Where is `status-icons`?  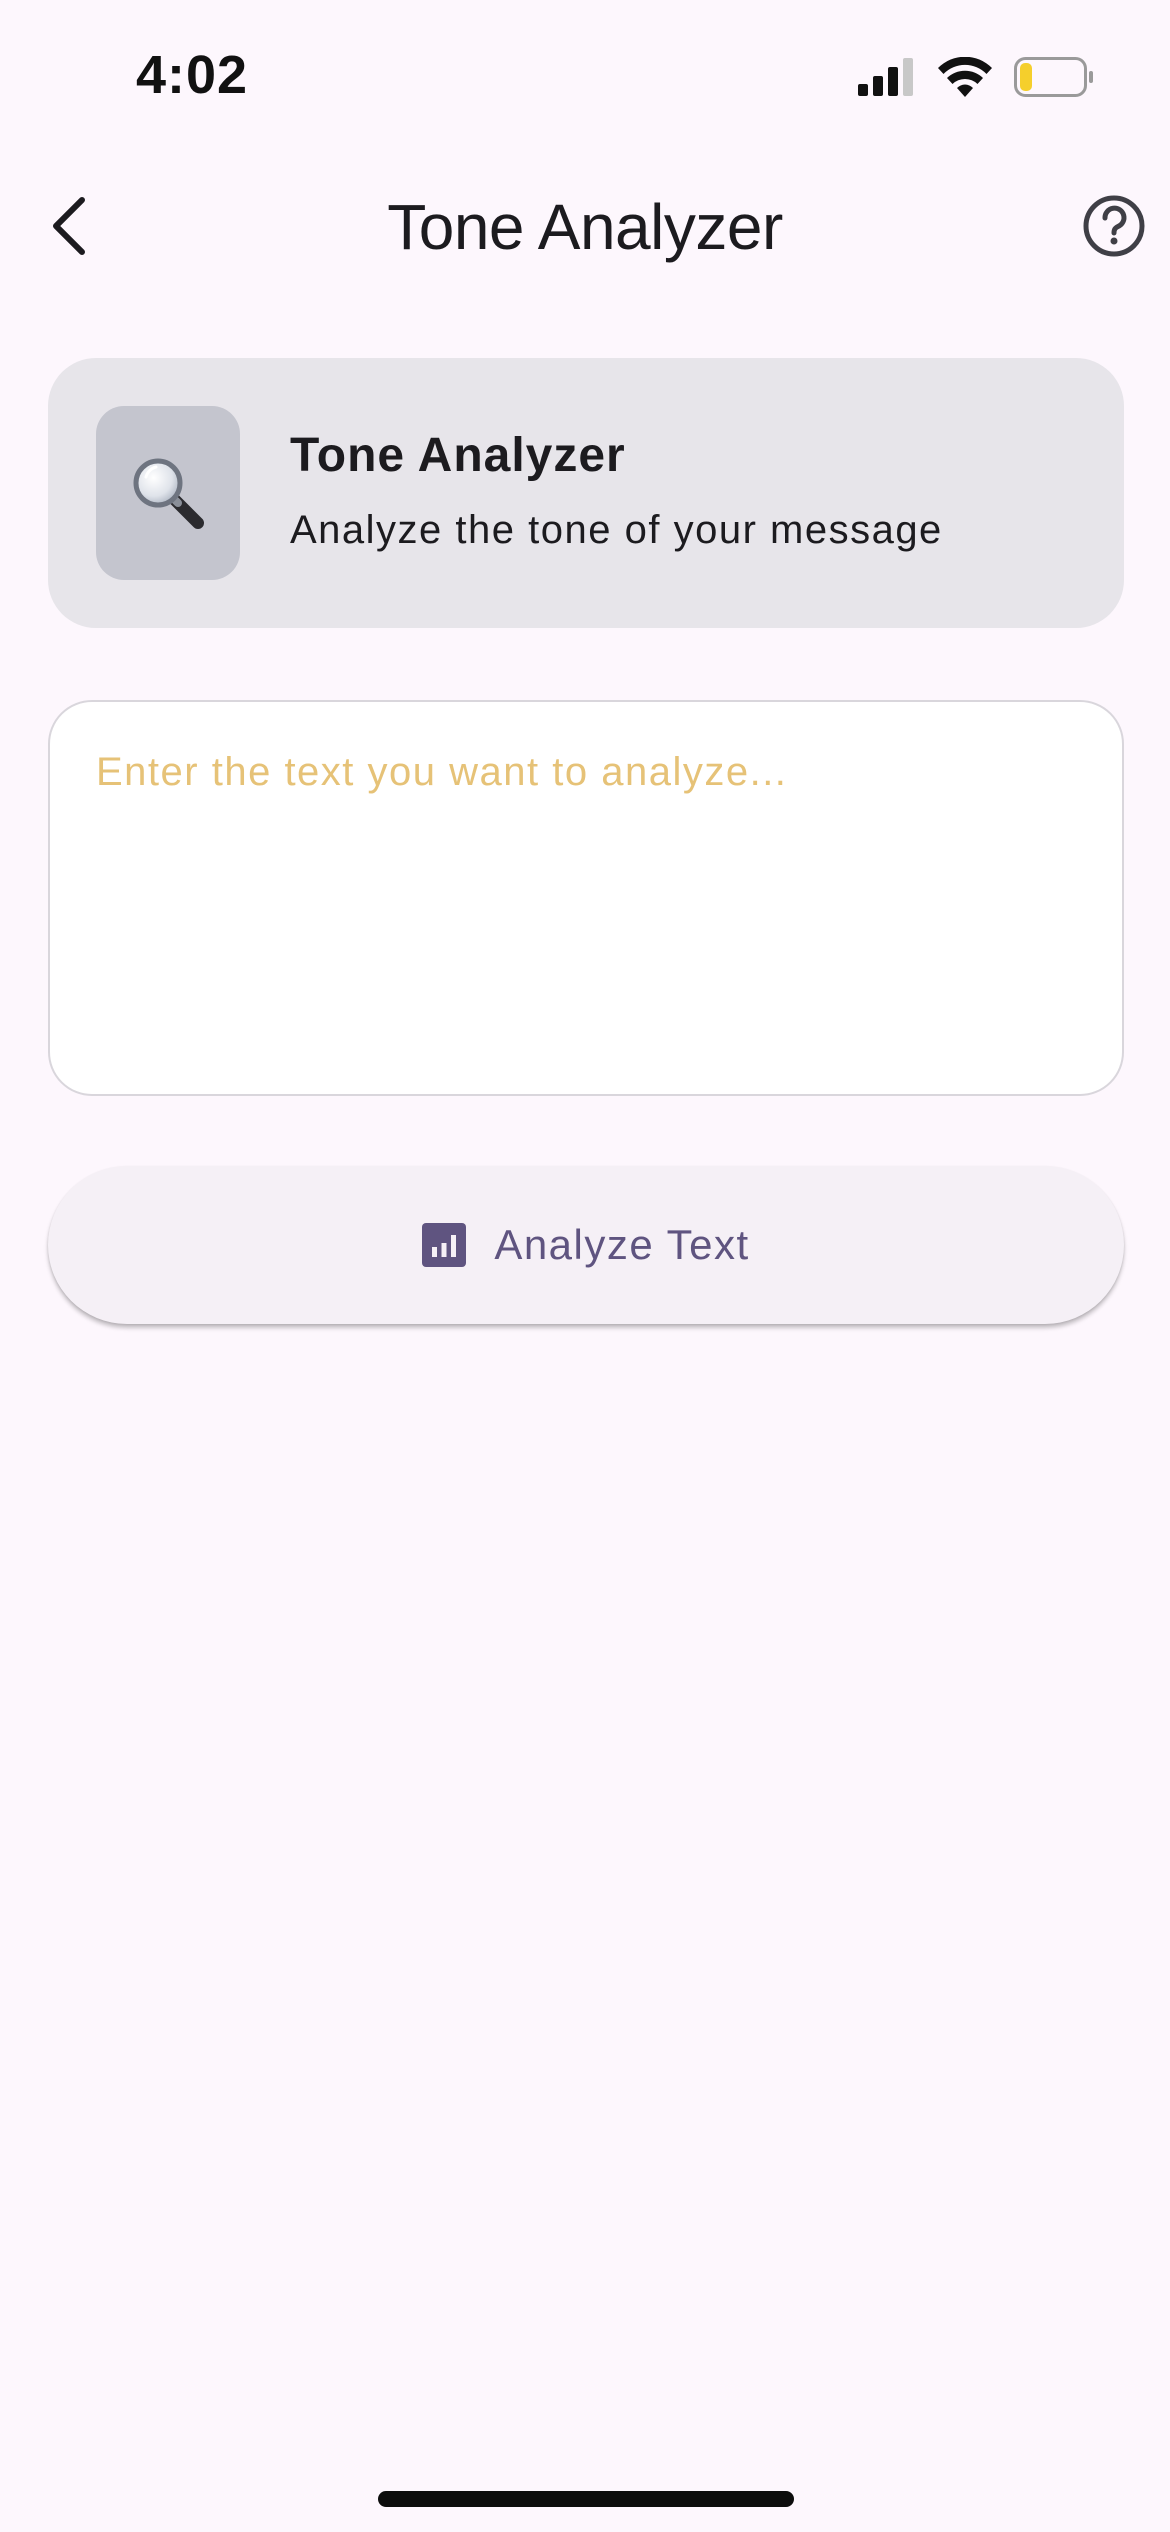
status-icons is located at coordinates (976, 77).